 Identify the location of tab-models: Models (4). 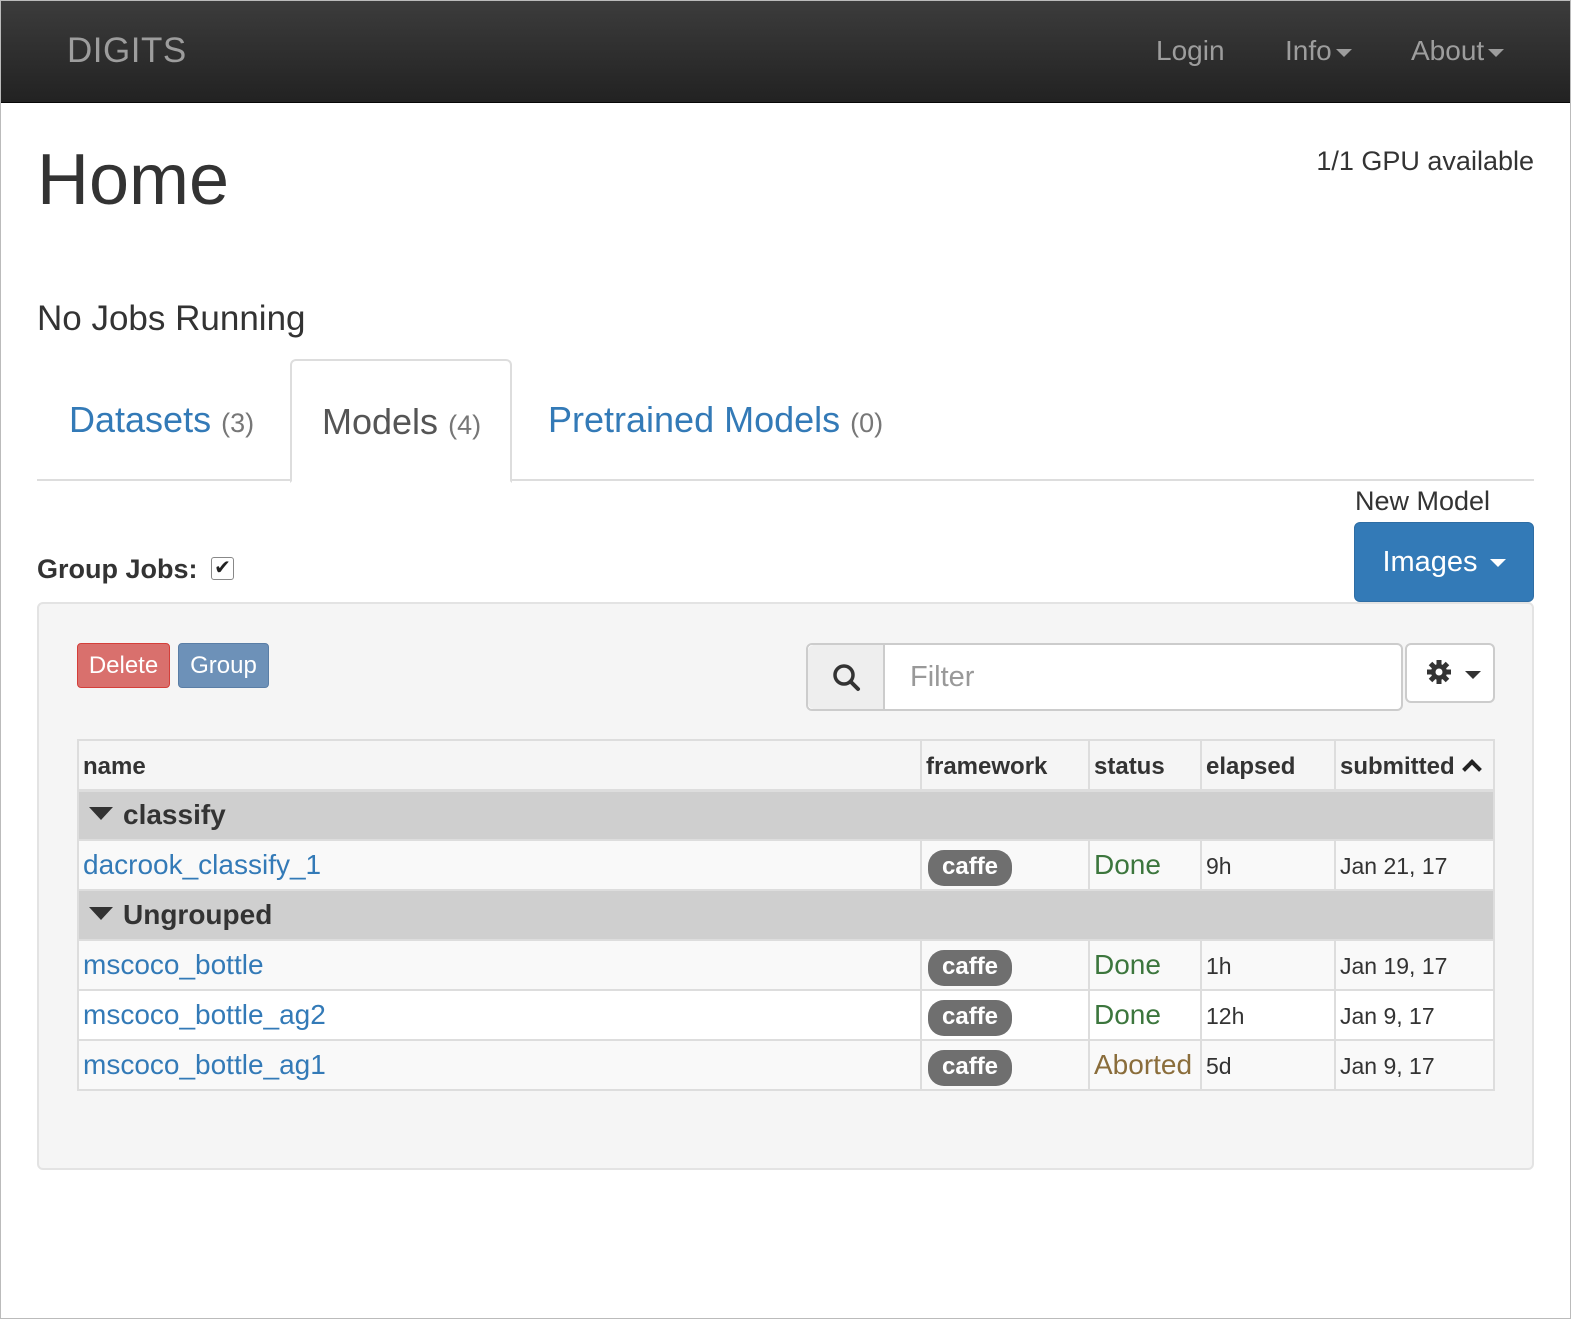
(401, 421).